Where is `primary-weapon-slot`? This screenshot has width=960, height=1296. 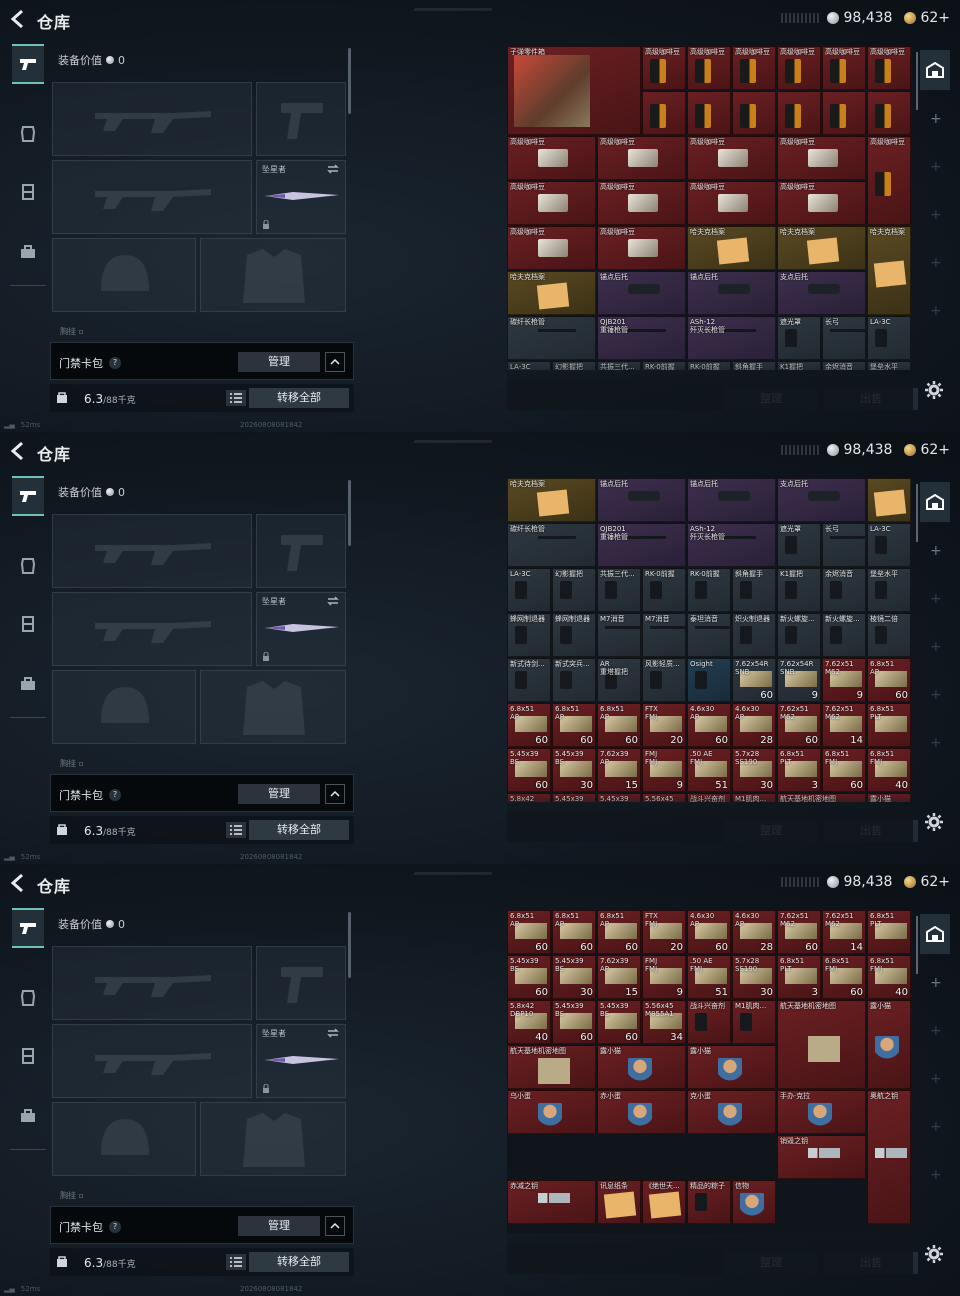 primary-weapon-slot is located at coordinates (152, 119).